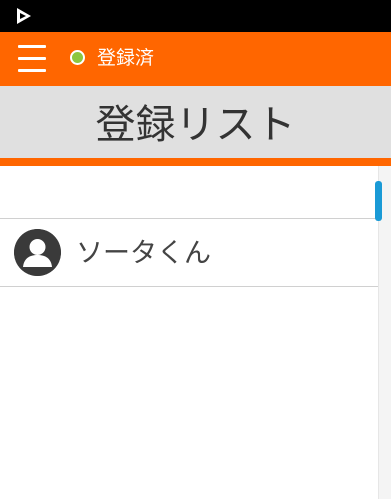 This screenshot has height=499, width=391. Describe the element at coordinates (378, 201) in the screenshot. I see `scrollbar-thumb` at that location.